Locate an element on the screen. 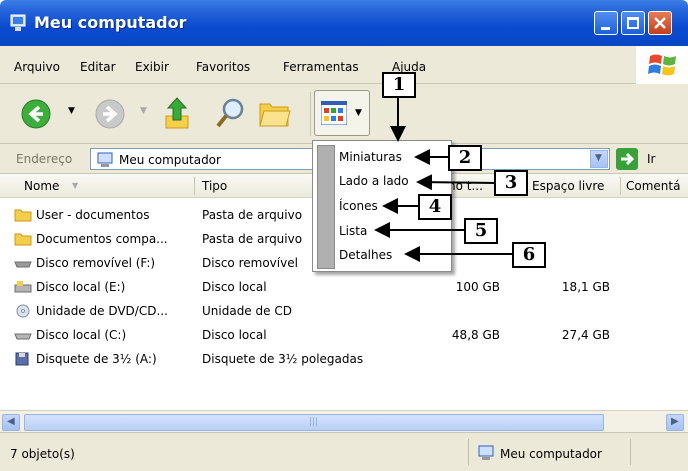 The height and width of the screenshot is (471, 688). status-bar: 7 objeto(s) Meu computador is located at coordinates (344, 451).